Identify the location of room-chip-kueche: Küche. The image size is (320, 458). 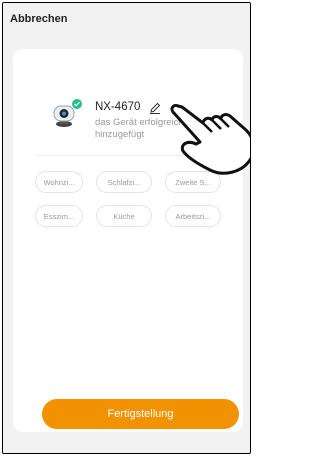
(124, 216).